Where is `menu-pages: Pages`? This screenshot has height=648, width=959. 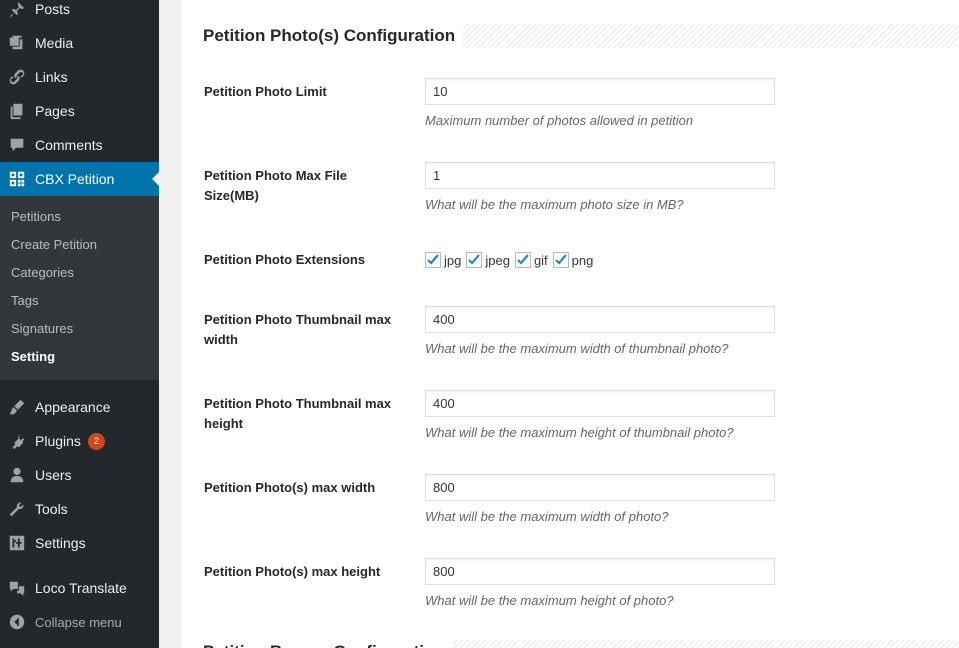 menu-pages: Pages is located at coordinates (79, 111).